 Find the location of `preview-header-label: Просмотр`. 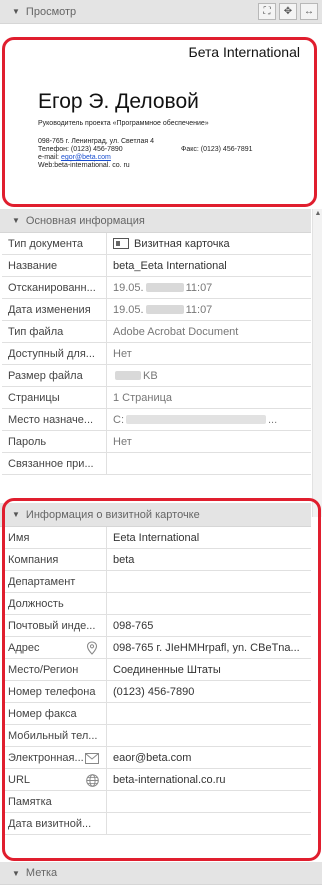

preview-header-label: Просмотр is located at coordinates (51, 11).